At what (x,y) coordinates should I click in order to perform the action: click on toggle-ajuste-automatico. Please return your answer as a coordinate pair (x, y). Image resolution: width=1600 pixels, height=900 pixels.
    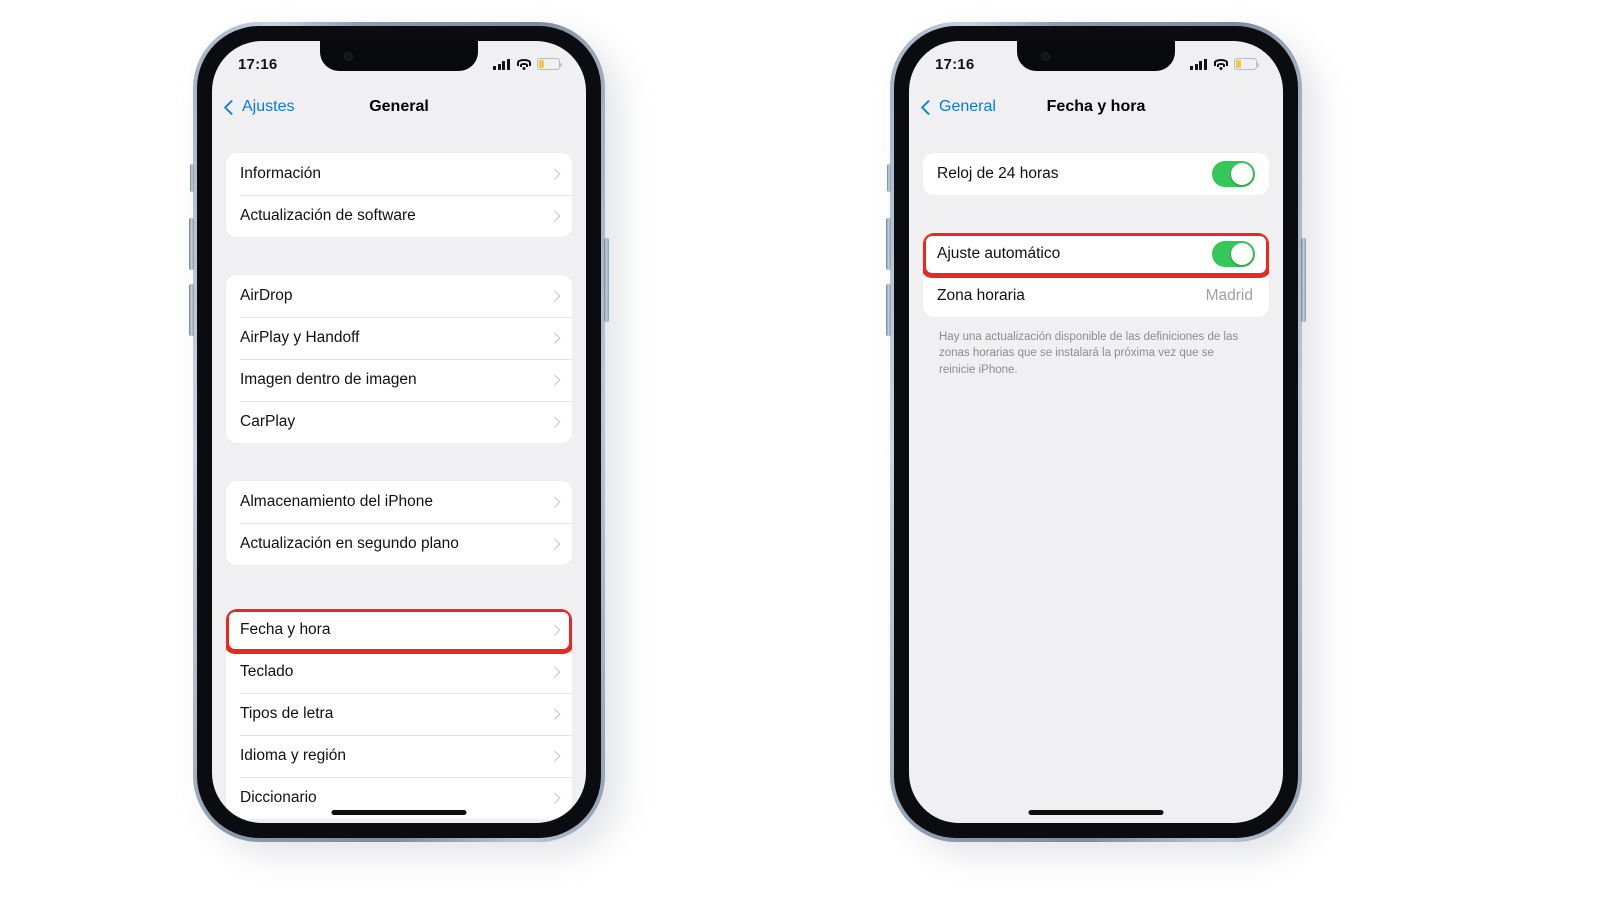
    Looking at the image, I should click on (1233, 254).